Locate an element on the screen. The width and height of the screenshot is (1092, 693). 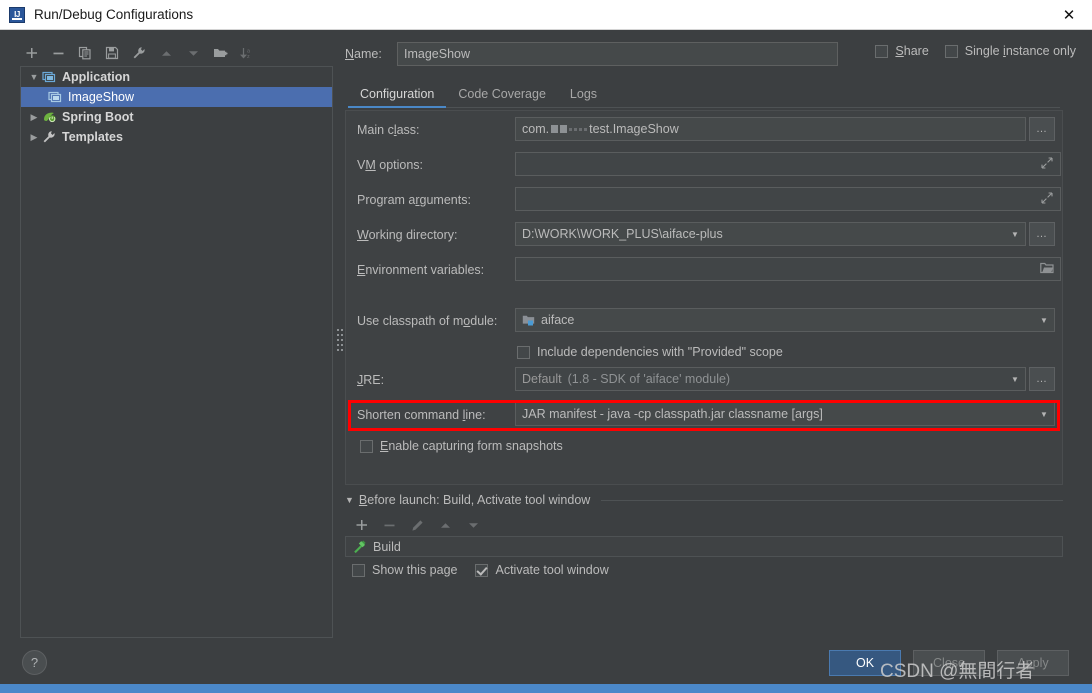
enable-form-snapshots-checkbox: Enable capturing form snapshots is located at coordinates (461, 446).